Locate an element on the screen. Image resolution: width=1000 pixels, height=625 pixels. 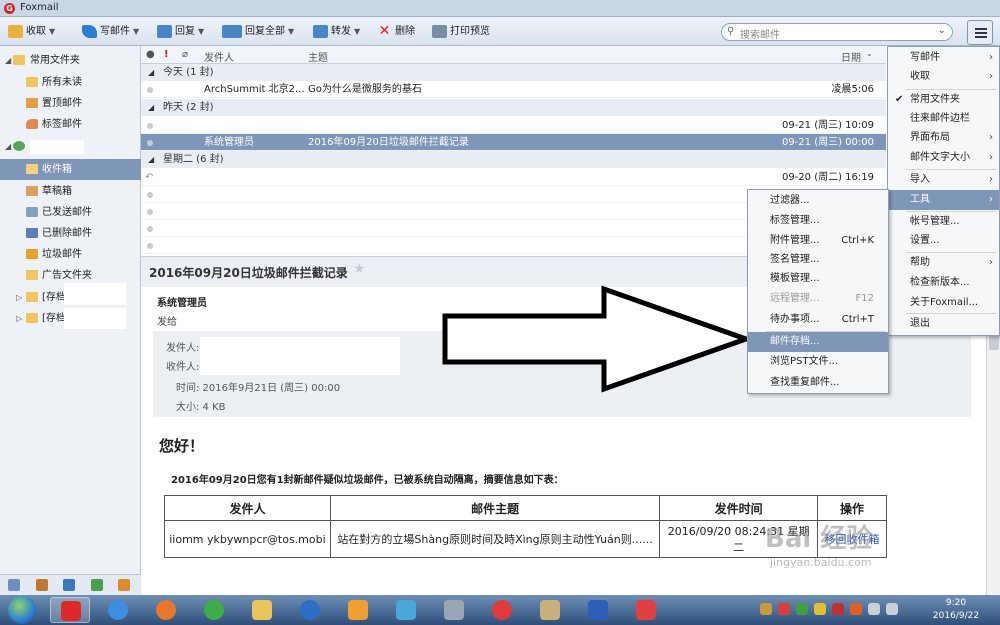
mail-icon is located at coordinates (14, 585).